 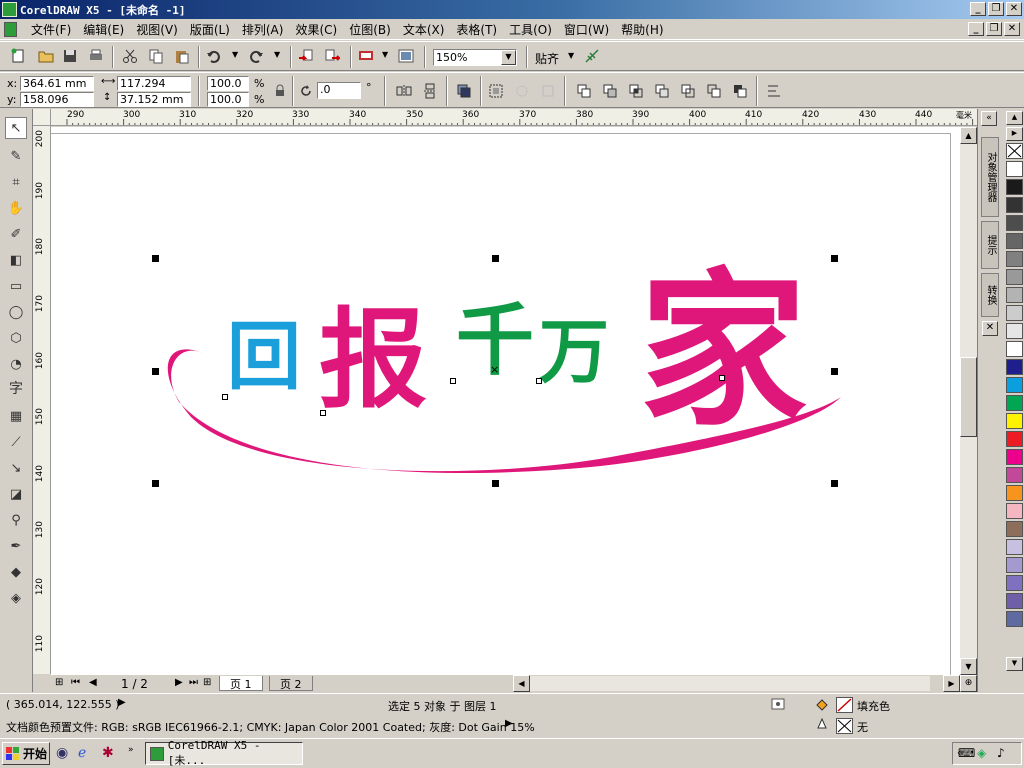 I want to click on dimension-tool-icon: ⟋, so click(x=16, y=442).